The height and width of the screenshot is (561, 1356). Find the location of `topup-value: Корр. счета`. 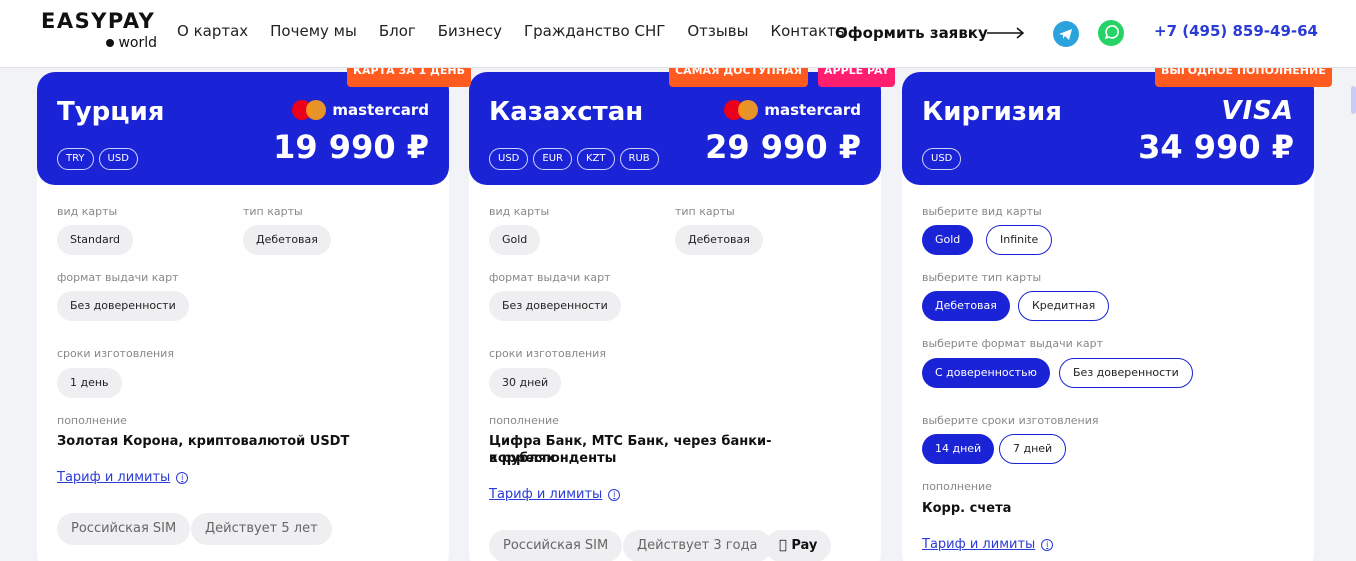

topup-value: Корр. счета is located at coordinates (967, 508).